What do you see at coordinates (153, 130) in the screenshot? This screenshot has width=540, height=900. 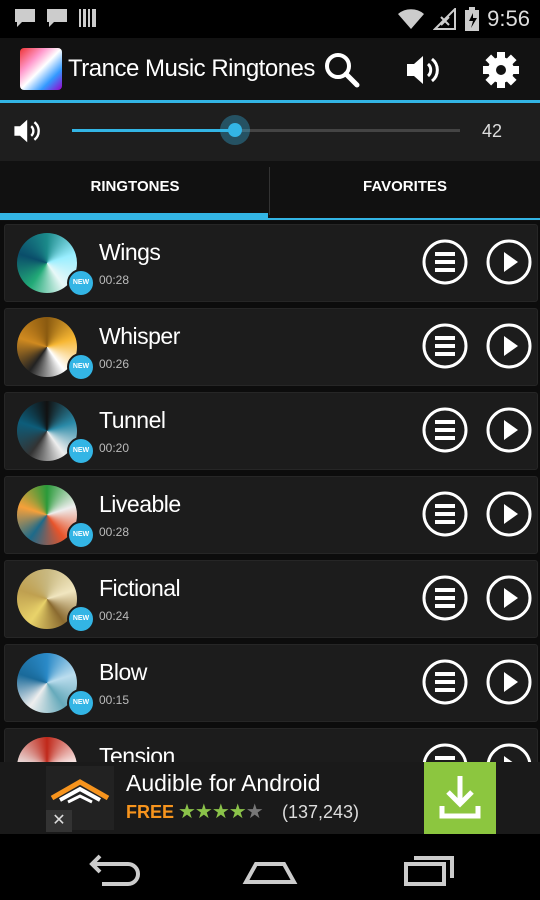 I see `volume-slider-fill` at bounding box center [153, 130].